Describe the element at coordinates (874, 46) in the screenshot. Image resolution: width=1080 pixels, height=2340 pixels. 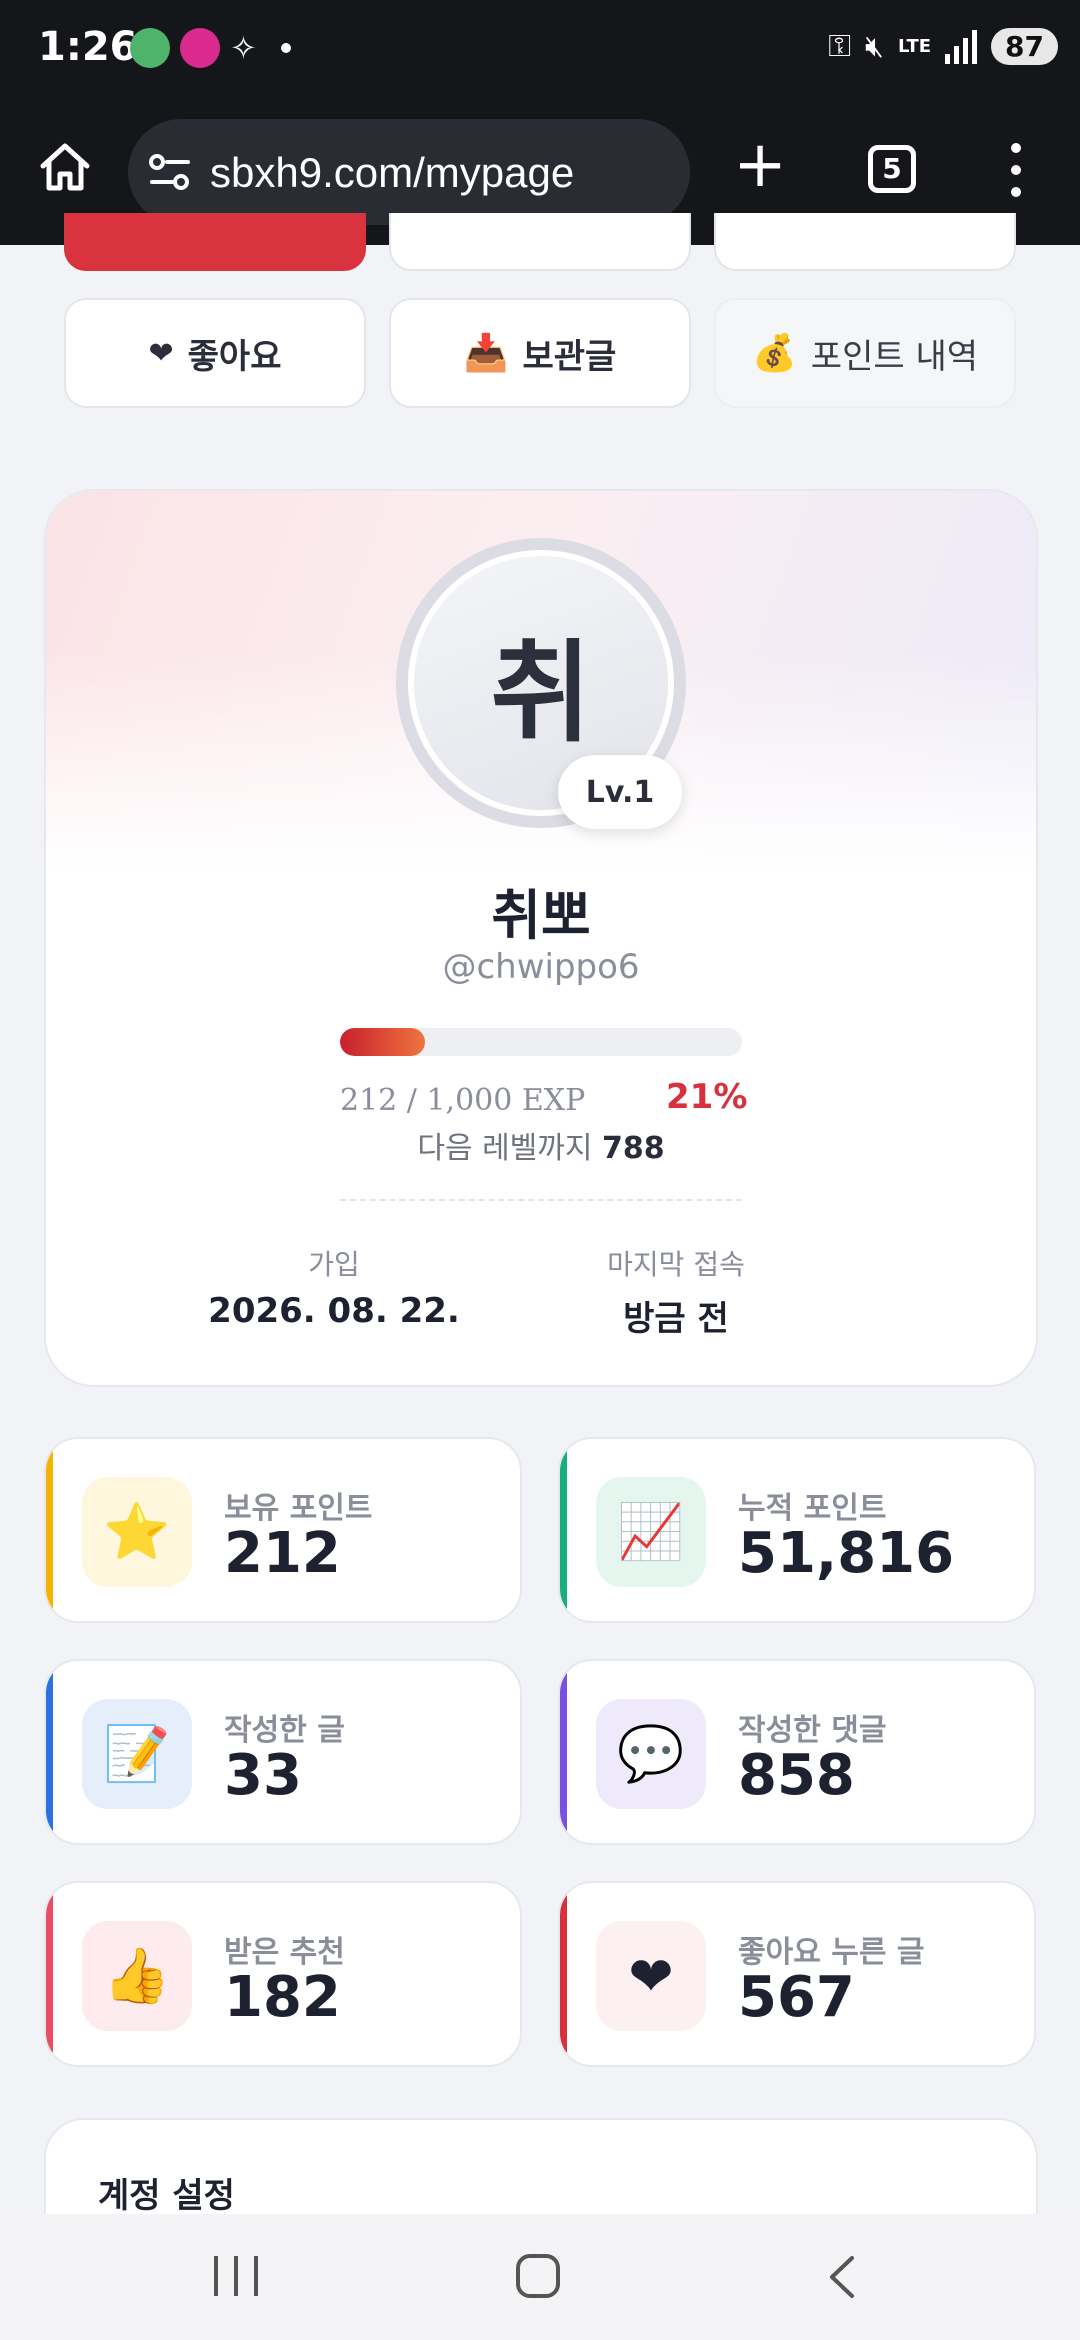
I see `mute-icon: 🔇︎` at that location.